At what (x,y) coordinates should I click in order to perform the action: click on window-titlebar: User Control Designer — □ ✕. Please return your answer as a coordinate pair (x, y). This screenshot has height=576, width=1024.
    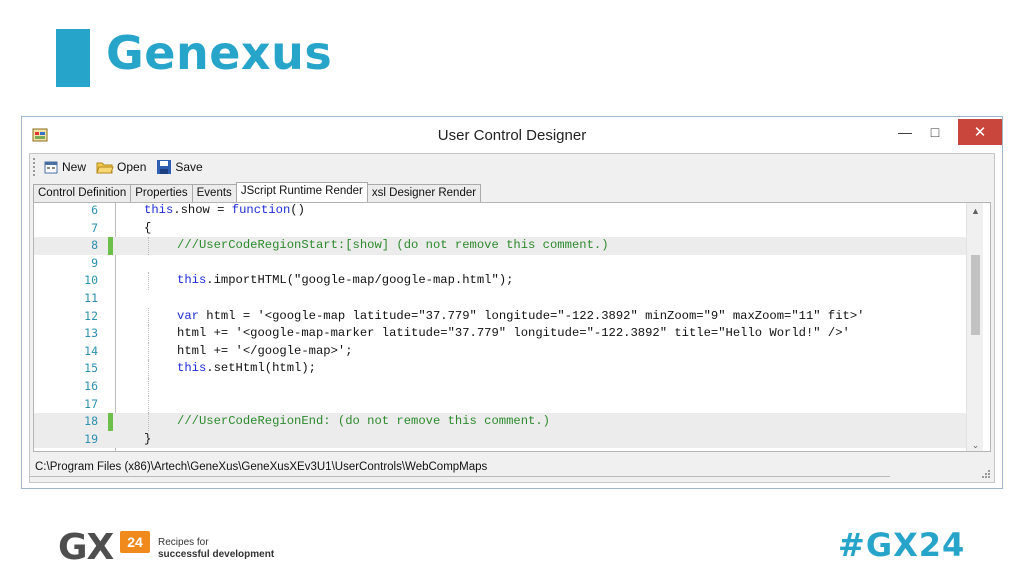
    Looking at the image, I should click on (512, 135).